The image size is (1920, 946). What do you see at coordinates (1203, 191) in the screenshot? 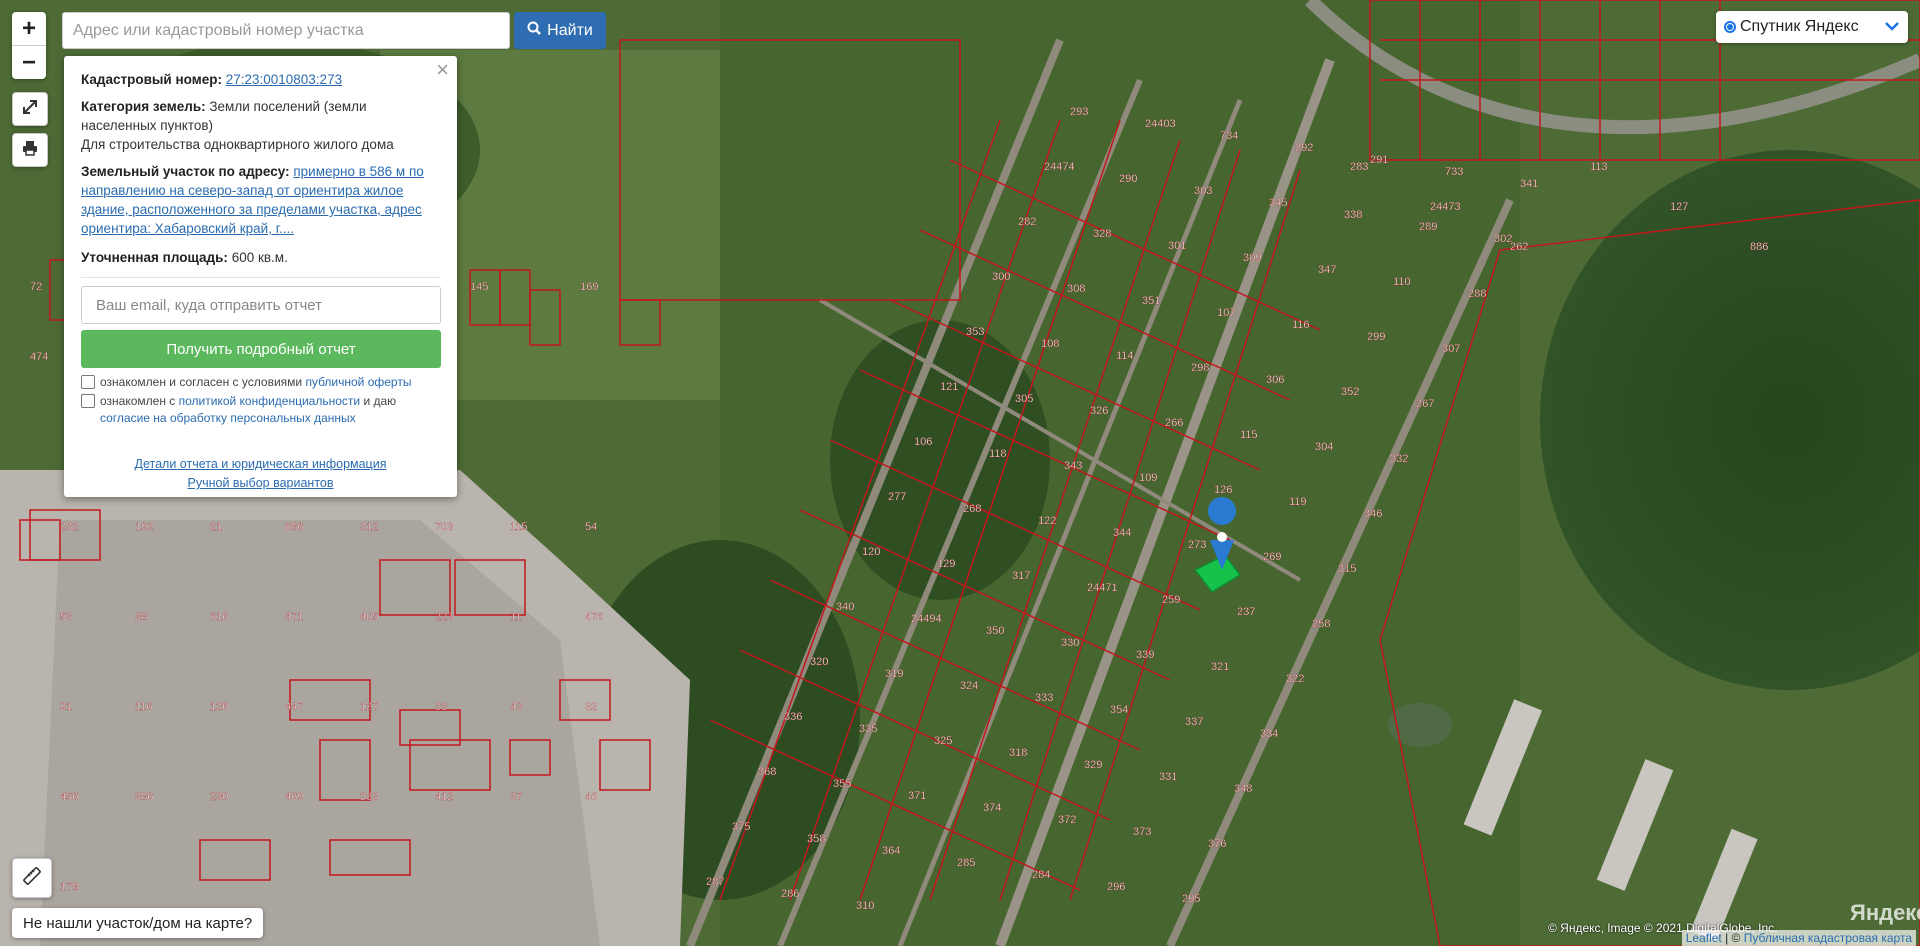
I see `parcel-number-label: 303` at bounding box center [1203, 191].